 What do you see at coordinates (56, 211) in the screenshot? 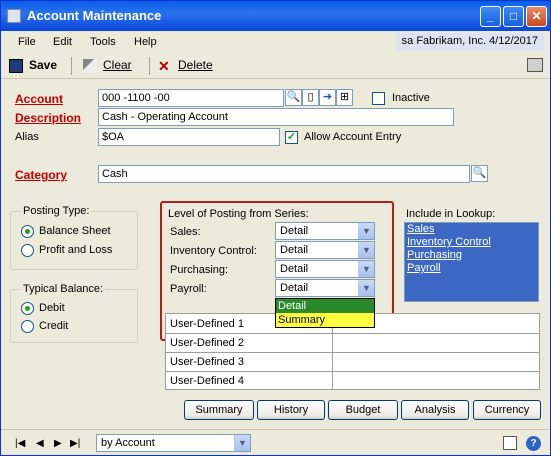
I see `posting-type-title: Posting Type:` at bounding box center [56, 211].